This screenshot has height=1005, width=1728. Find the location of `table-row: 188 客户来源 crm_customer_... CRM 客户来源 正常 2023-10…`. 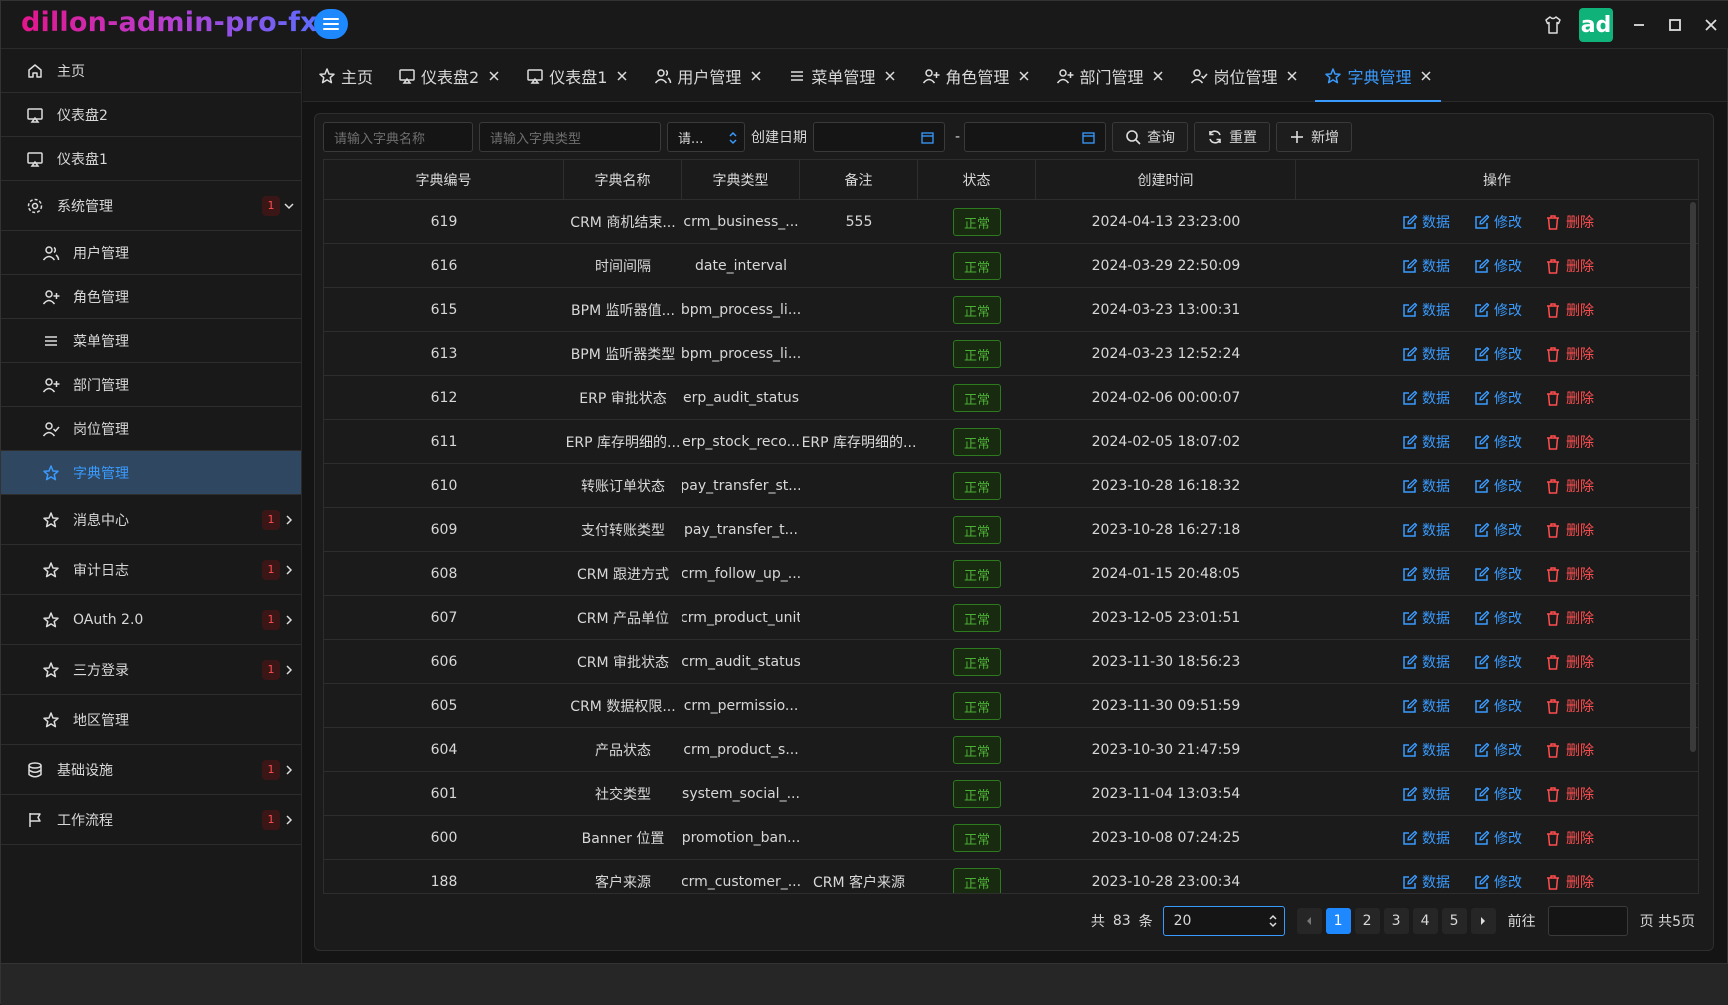

table-row: 188 客户来源 crm_customer_... CRM 客户来源 正常 2023-10… is located at coordinates (1011, 876).